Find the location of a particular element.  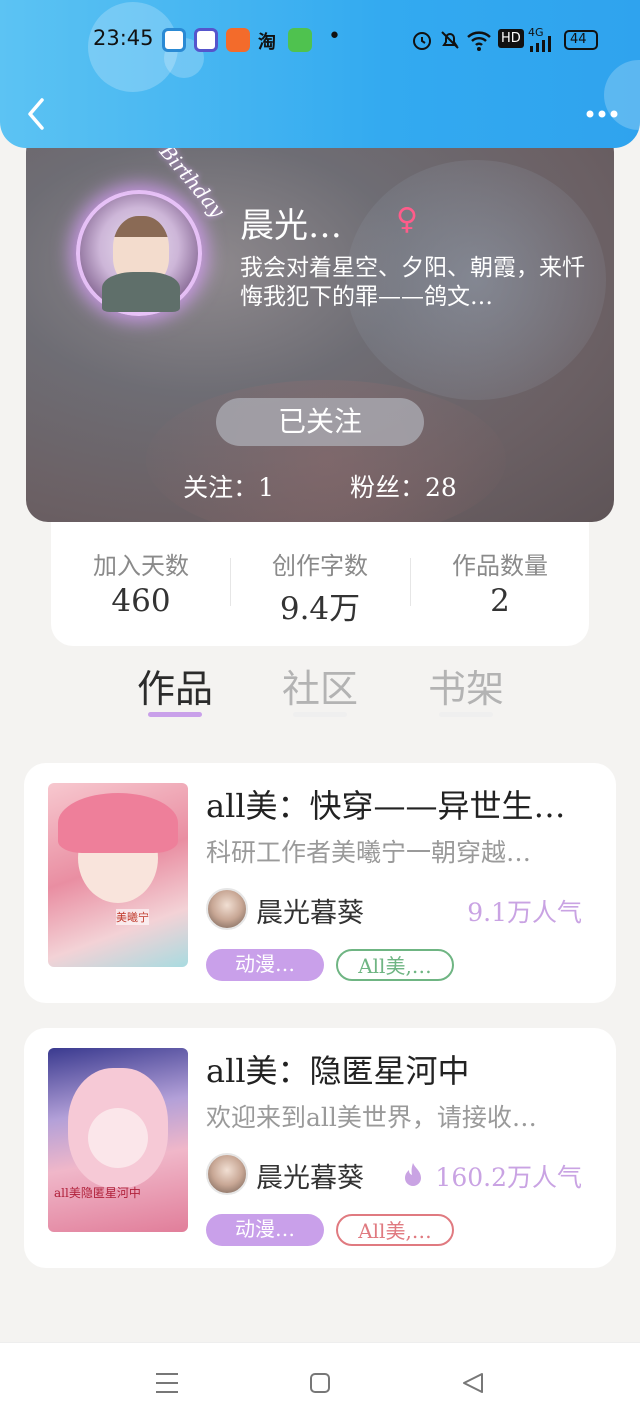

home-square-icon is located at coordinates (320, 1383).